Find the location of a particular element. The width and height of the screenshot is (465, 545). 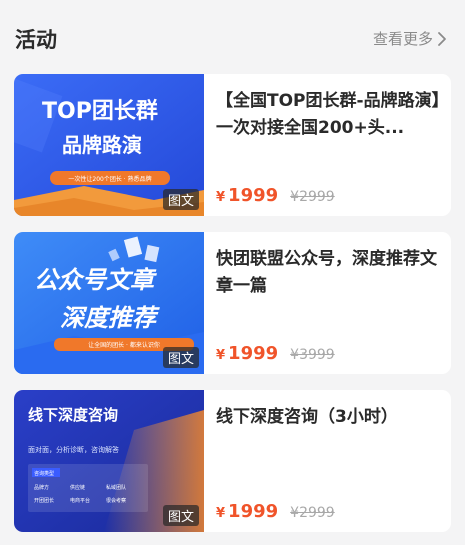

thumb-line2: 面对面，分析诊断，咨询解答 is located at coordinates (73, 449).